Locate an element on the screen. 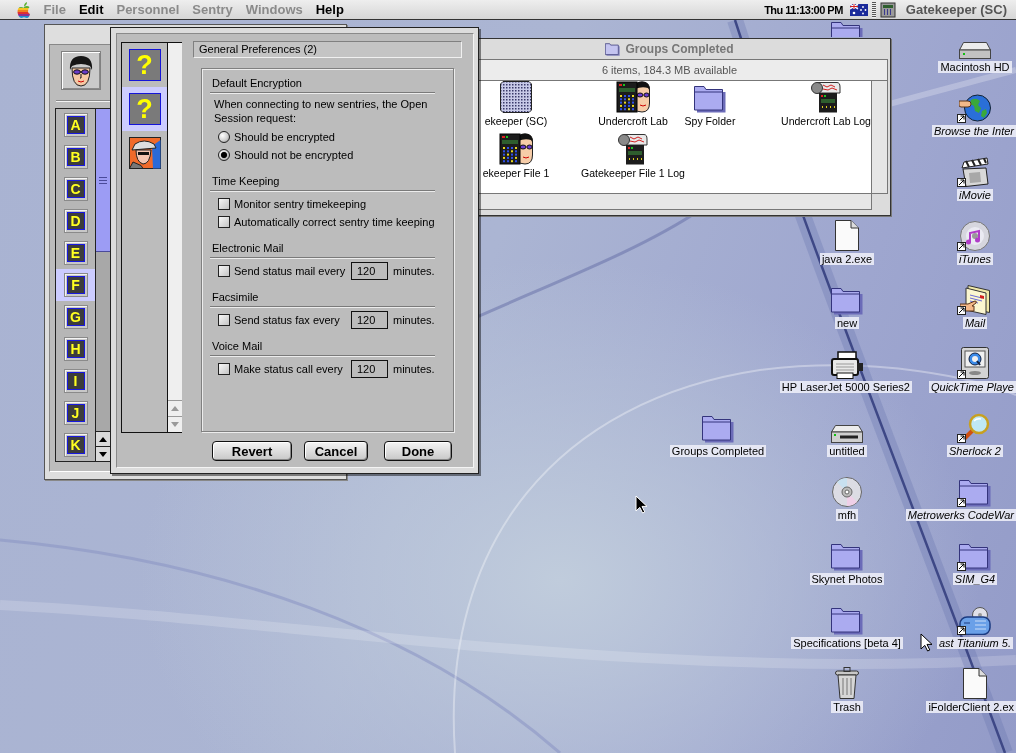  file-name: Groups Completed is located at coordinates (718, 451).